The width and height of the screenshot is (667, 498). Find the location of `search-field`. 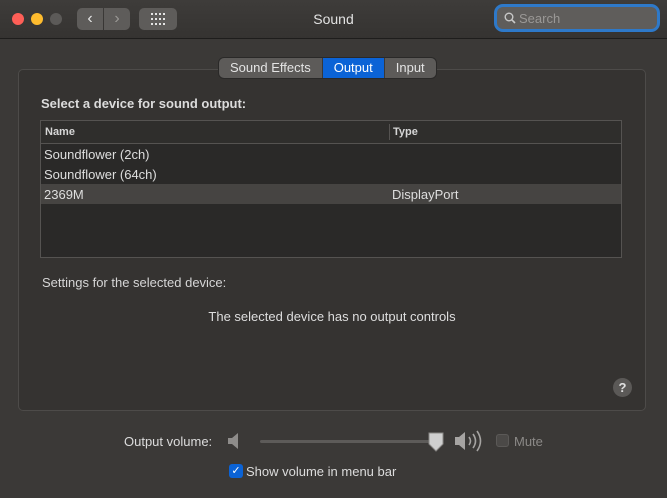

search-field is located at coordinates (577, 18).